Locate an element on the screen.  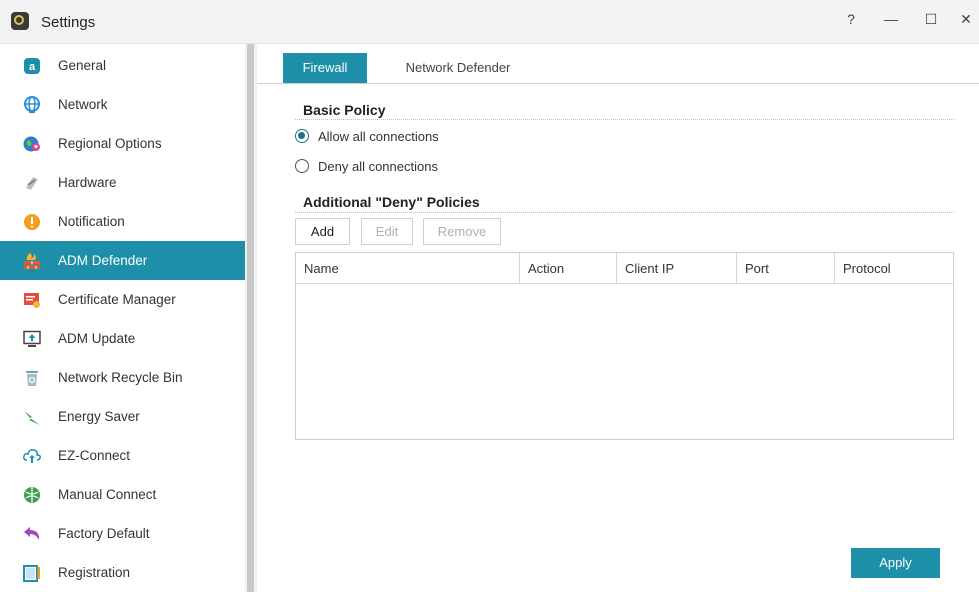
basic-policy-divider is located at coordinates (624, 119).